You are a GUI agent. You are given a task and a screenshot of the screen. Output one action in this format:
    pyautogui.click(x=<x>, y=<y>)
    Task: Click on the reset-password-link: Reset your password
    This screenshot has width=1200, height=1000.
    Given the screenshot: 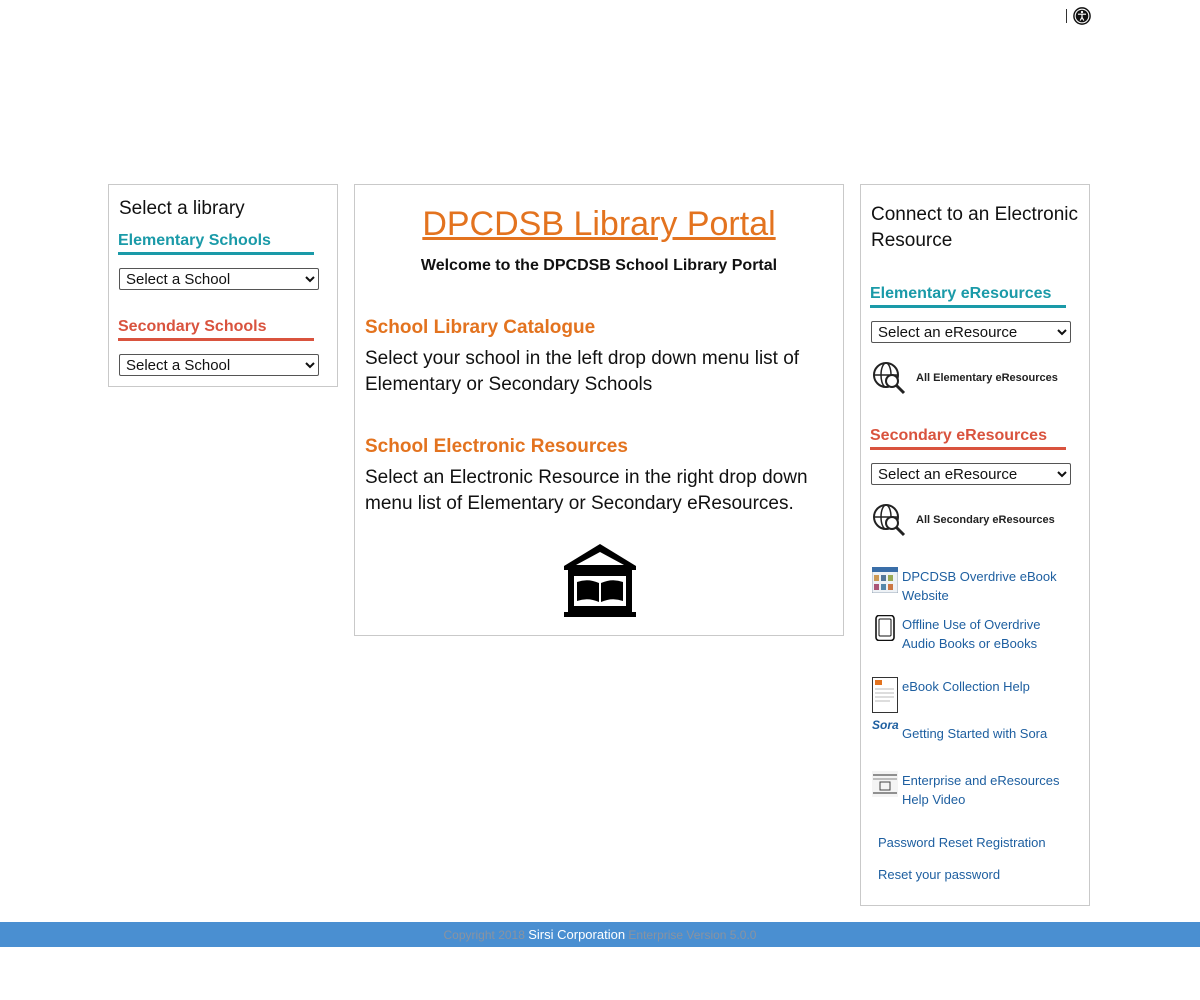 What is the action you would take?
    pyautogui.click(x=939, y=874)
    